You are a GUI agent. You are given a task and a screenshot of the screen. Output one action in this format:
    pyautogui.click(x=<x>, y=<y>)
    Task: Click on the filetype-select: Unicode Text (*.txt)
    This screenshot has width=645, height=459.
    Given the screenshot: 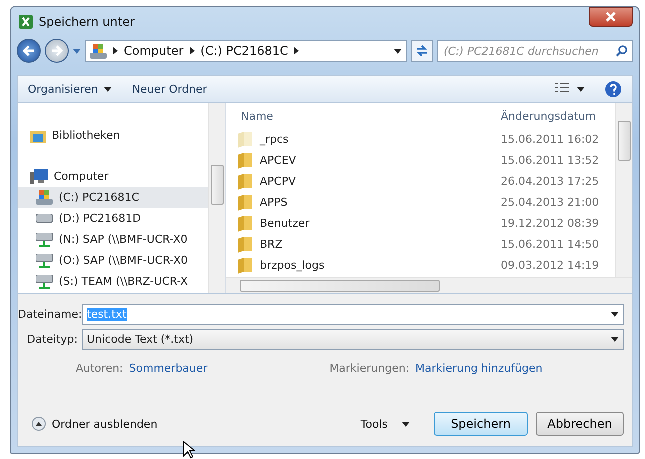 What is the action you would take?
    pyautogui.click(x=353, y=339)
    